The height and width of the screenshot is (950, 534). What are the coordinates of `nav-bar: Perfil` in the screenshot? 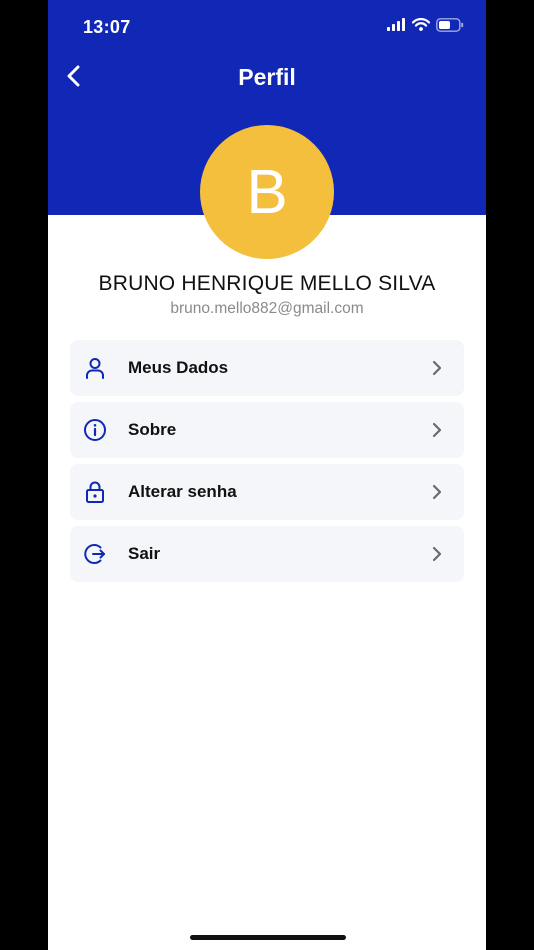 It's located at (267, 78).